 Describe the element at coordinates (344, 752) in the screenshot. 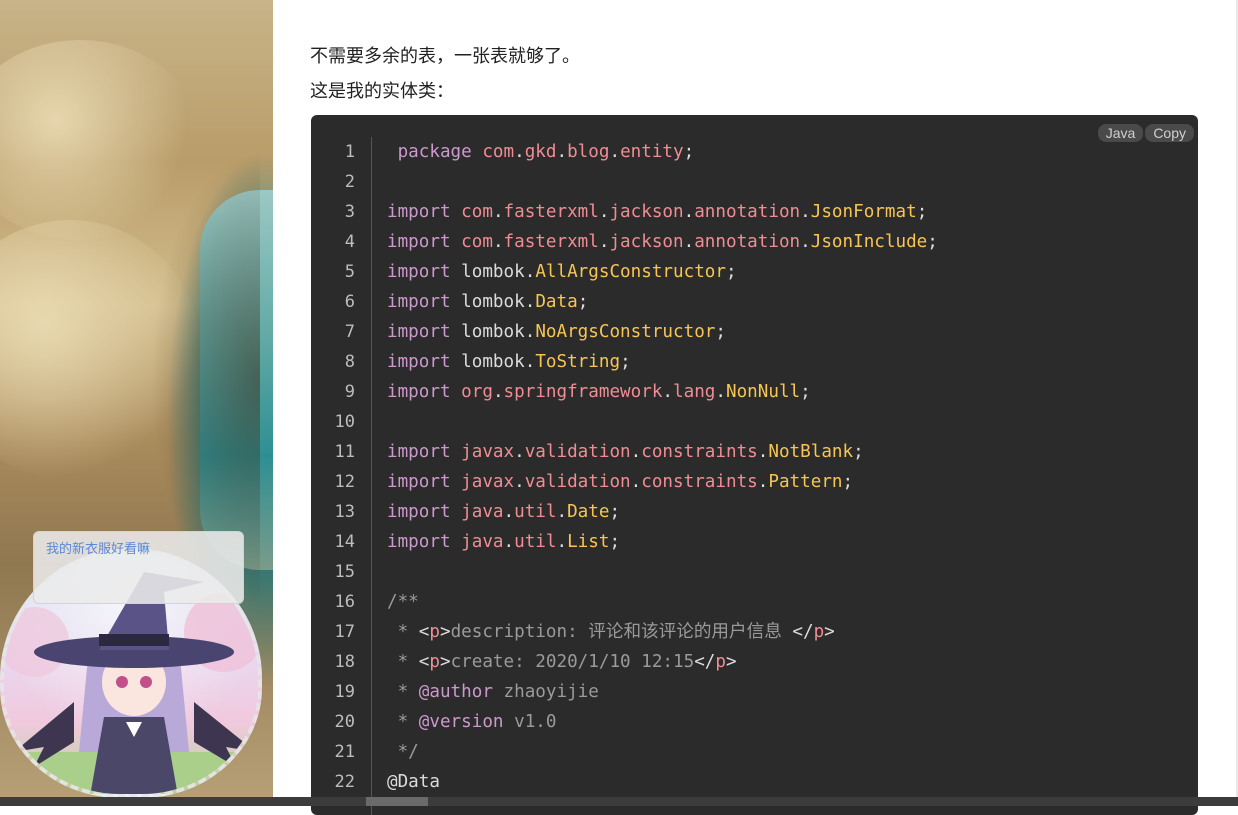

I see `line-number: 21` at that location.